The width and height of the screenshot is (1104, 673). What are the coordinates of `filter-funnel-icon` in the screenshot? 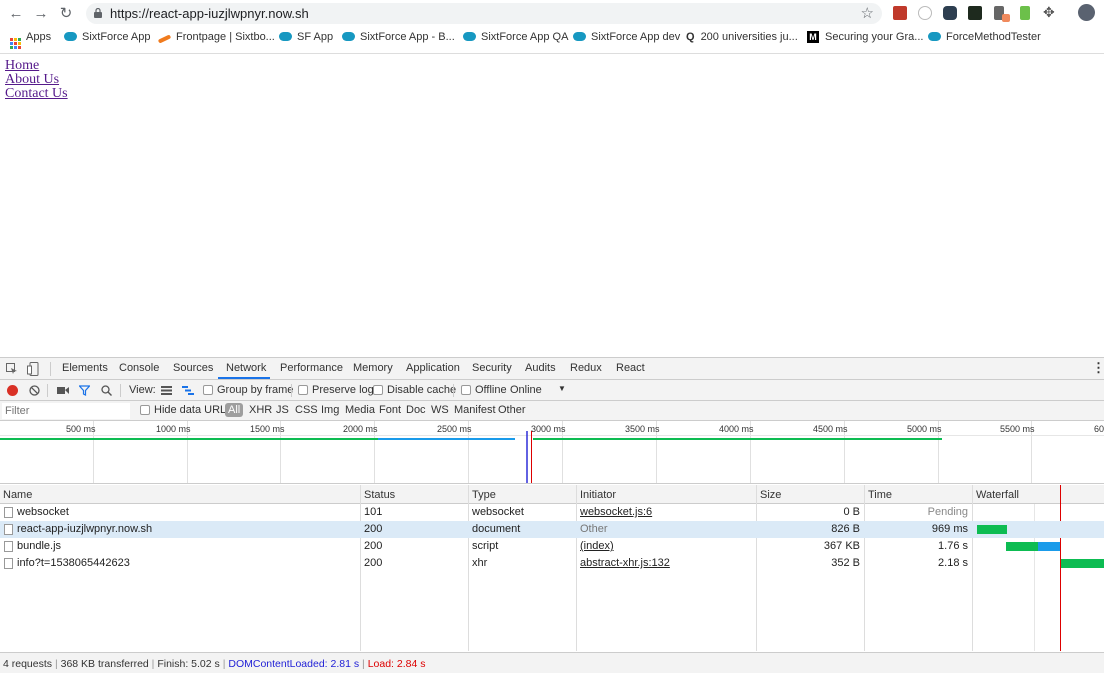 It's located at (84, 390).